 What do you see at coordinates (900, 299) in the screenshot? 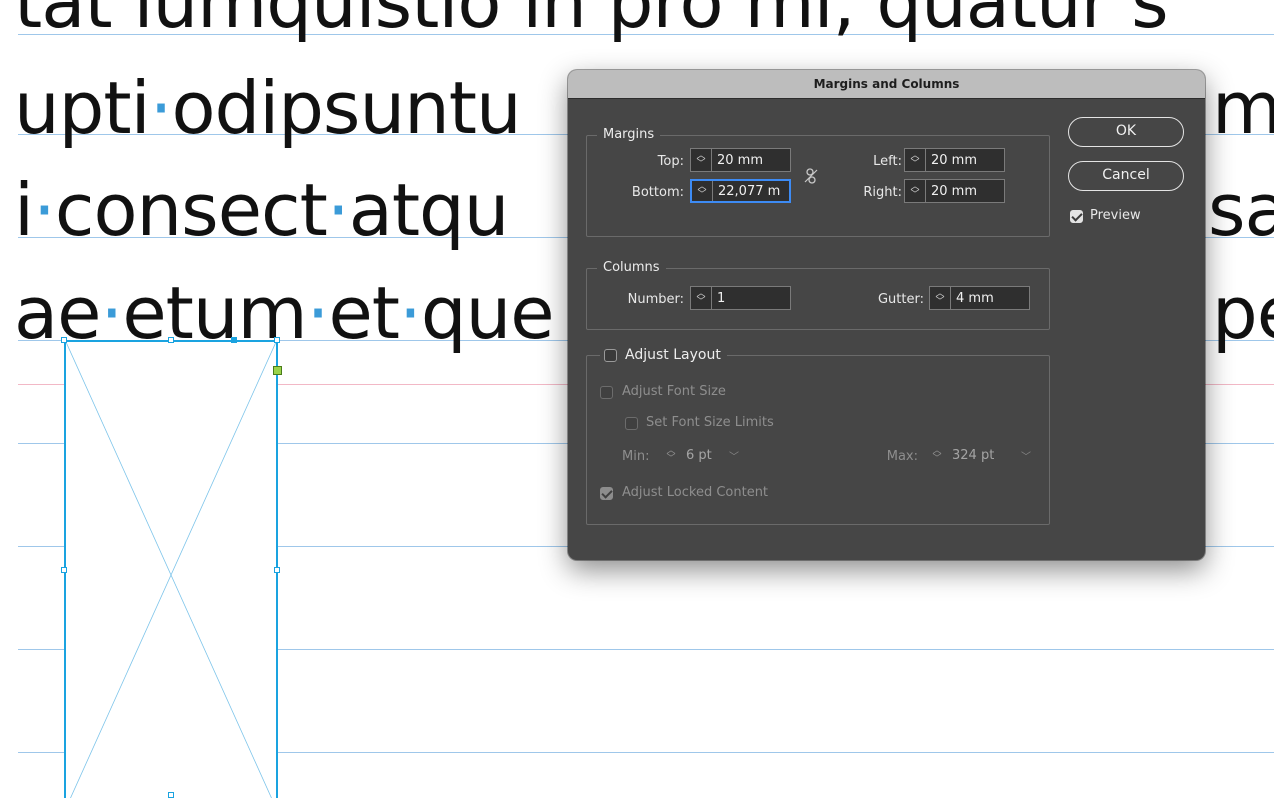
I see `gutter-label: Gutter:` at bounding box center [900, 299].